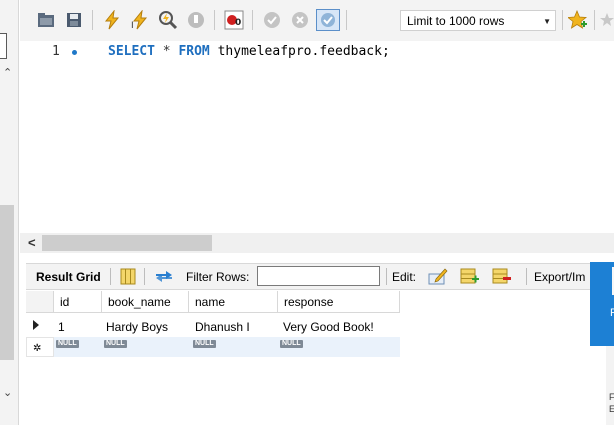 Image resolution: width=614 pixels, height=425 pixels. I want to click on refresh-icon, so click(164, 278).